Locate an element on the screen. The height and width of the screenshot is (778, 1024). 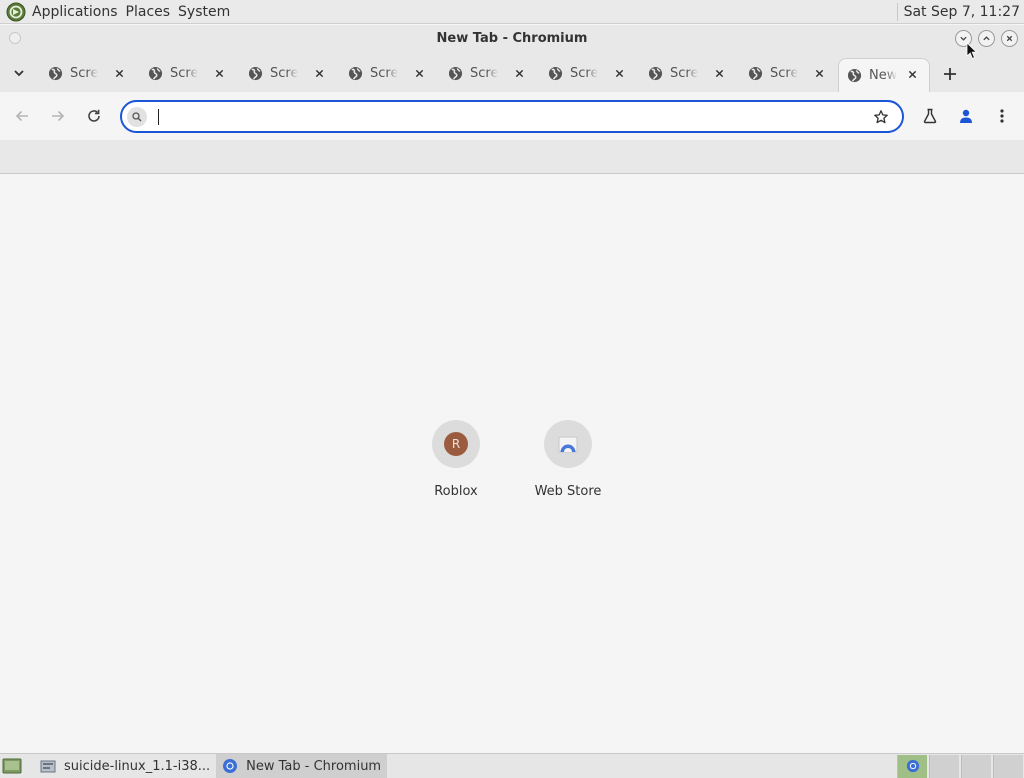
chevron-up-icon is located at coordinates (986, 38).